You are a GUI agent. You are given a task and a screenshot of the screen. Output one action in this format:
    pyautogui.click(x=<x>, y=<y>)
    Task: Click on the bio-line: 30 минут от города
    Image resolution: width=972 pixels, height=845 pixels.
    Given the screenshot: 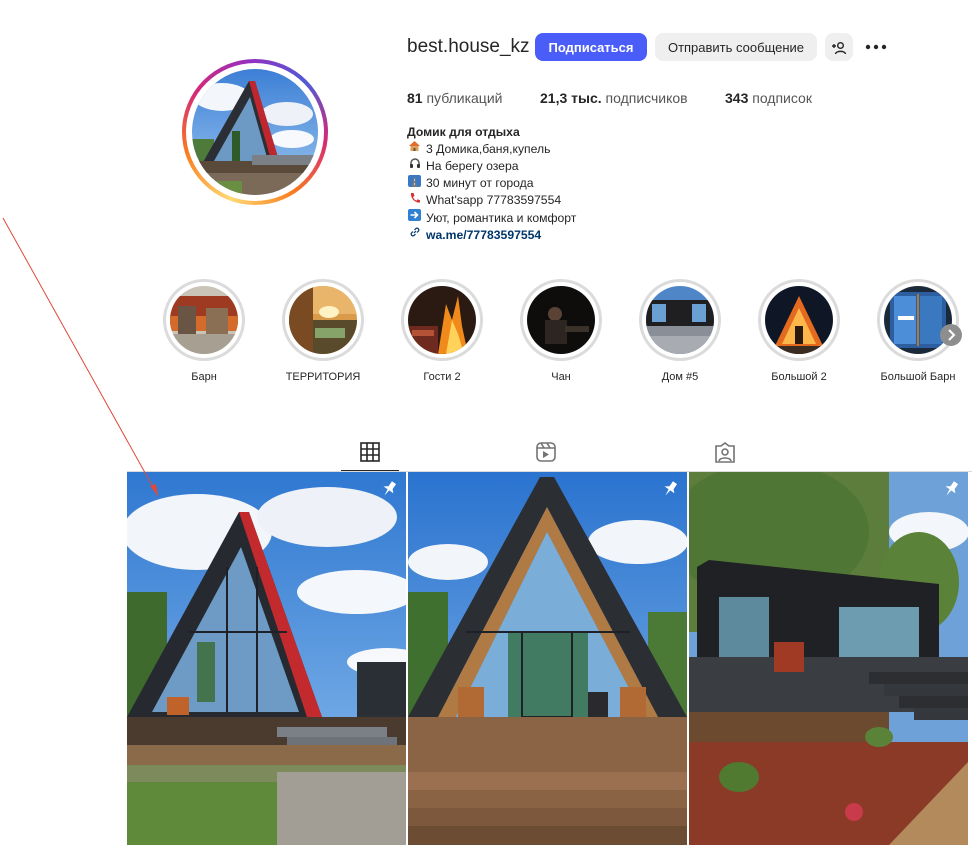 What is the action you would take?
    pyautogui.click(x=491, y=183)
    